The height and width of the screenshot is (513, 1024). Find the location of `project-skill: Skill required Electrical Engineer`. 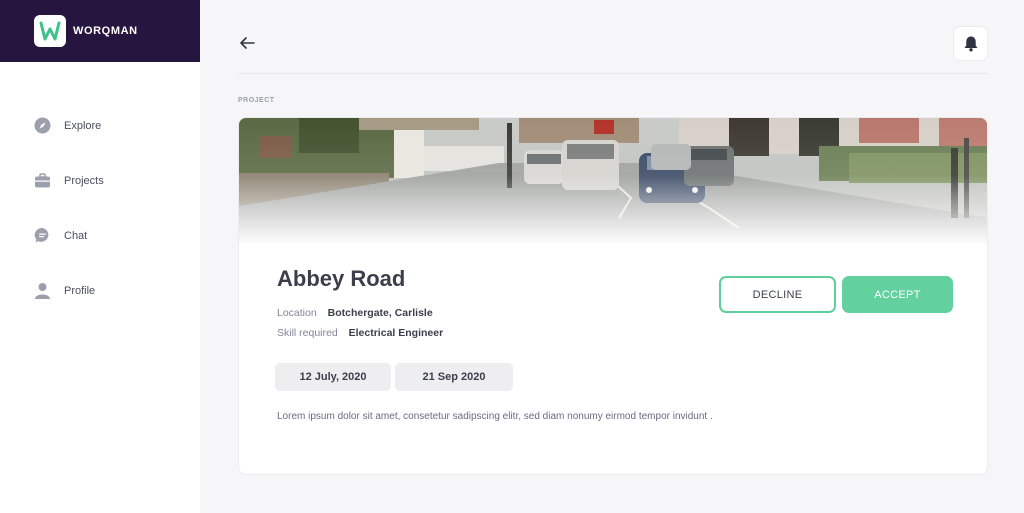

project-skill: Skill required Electrical Engineer is located at coordinates (360, 333).